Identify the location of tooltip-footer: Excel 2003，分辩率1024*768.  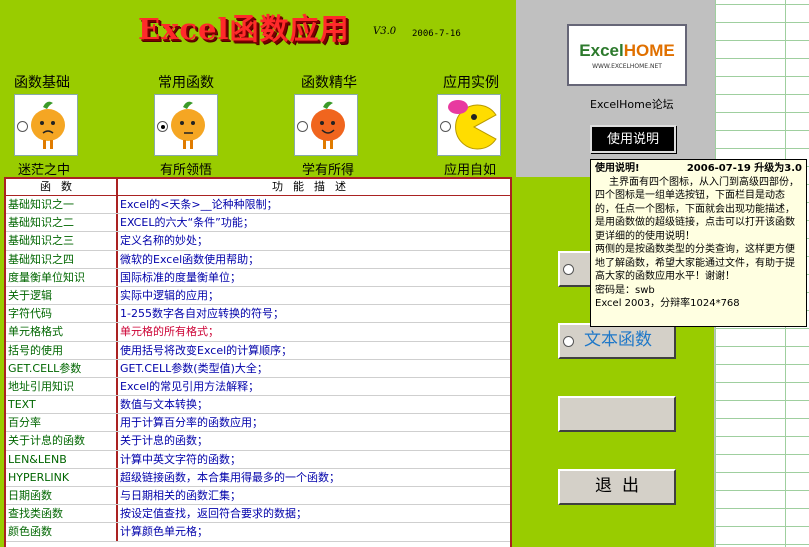
(667, 303).